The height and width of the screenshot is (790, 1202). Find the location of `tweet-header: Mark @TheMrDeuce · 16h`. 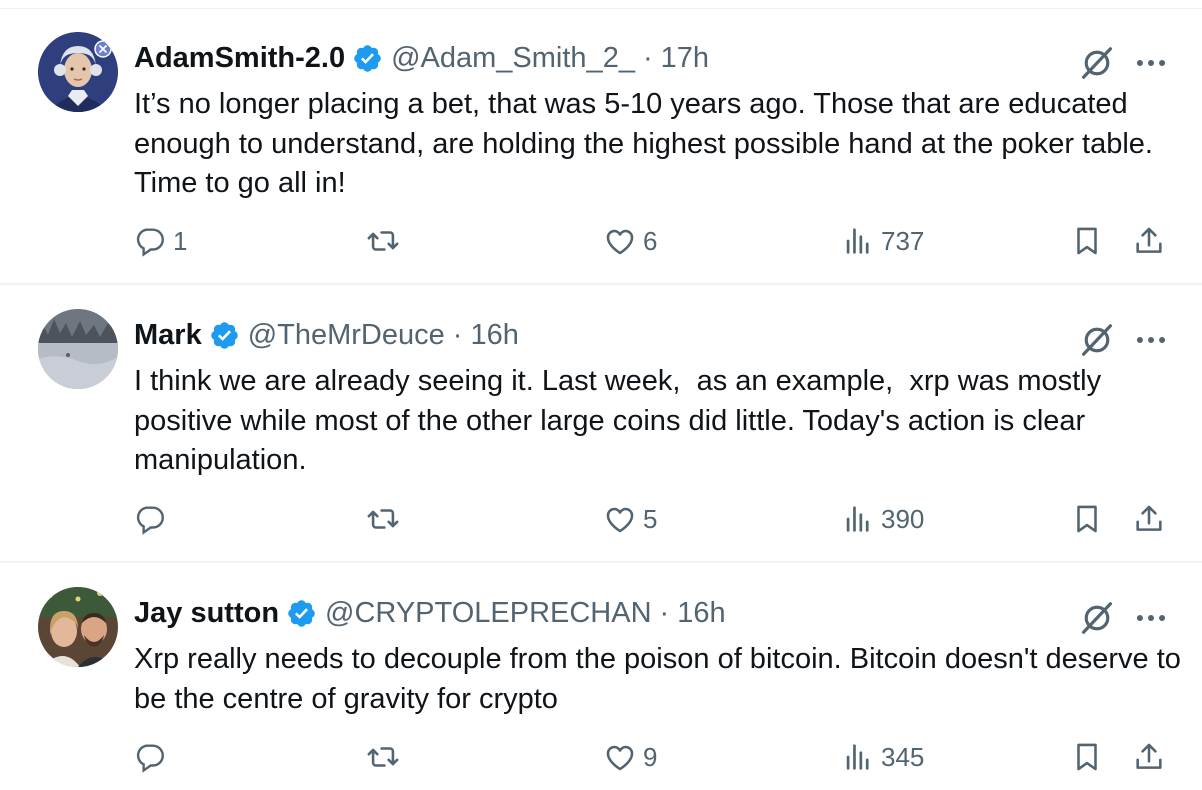

tweet-header: Mark @TheMrDeuce · 16h is located at coordinates (326, 335).